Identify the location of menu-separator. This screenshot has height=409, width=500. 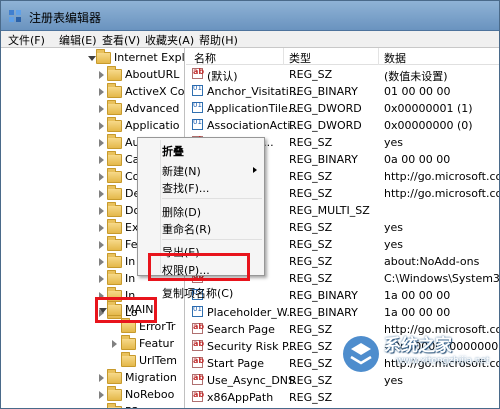
(212, 198).